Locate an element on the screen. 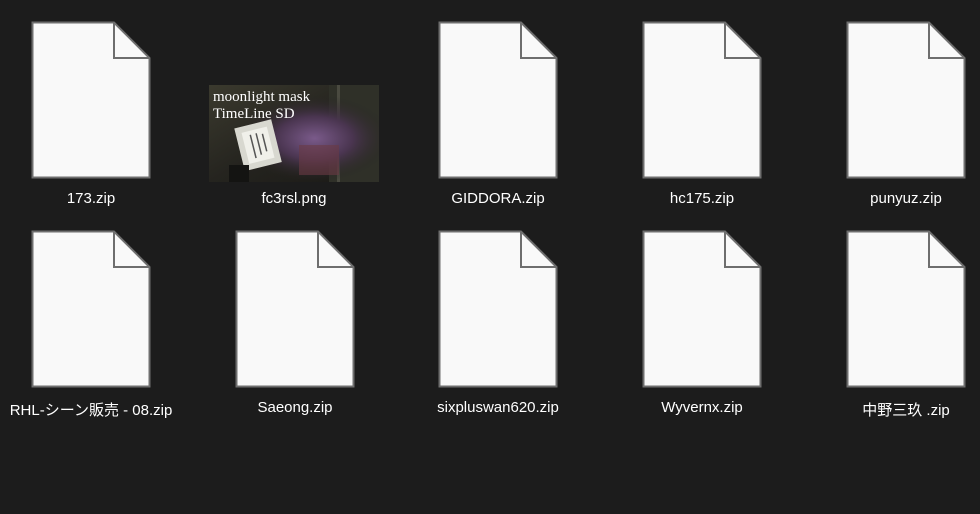  thumbnail-caption-line-1: moonlight mask is located at coordinates (262, 97).